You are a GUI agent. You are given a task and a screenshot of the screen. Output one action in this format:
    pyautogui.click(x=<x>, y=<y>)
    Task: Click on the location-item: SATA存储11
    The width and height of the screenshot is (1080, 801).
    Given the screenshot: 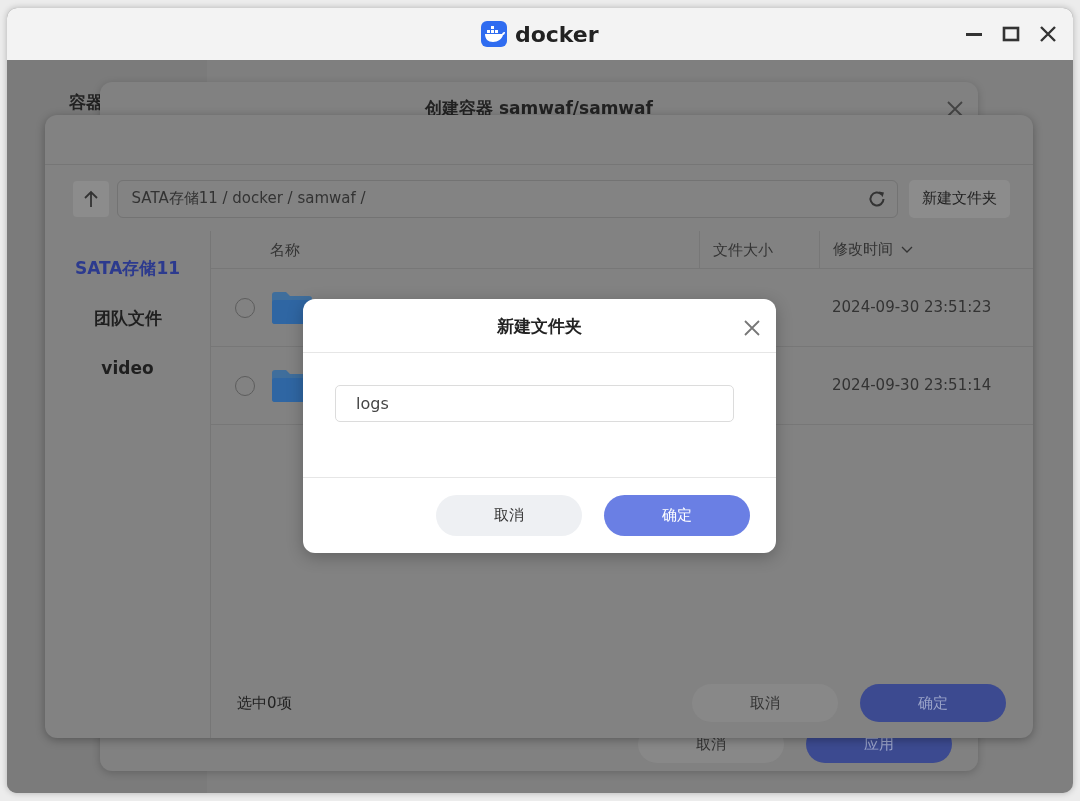 What is the action you would take?
    pyautogui.click(x=127, y=268)
    